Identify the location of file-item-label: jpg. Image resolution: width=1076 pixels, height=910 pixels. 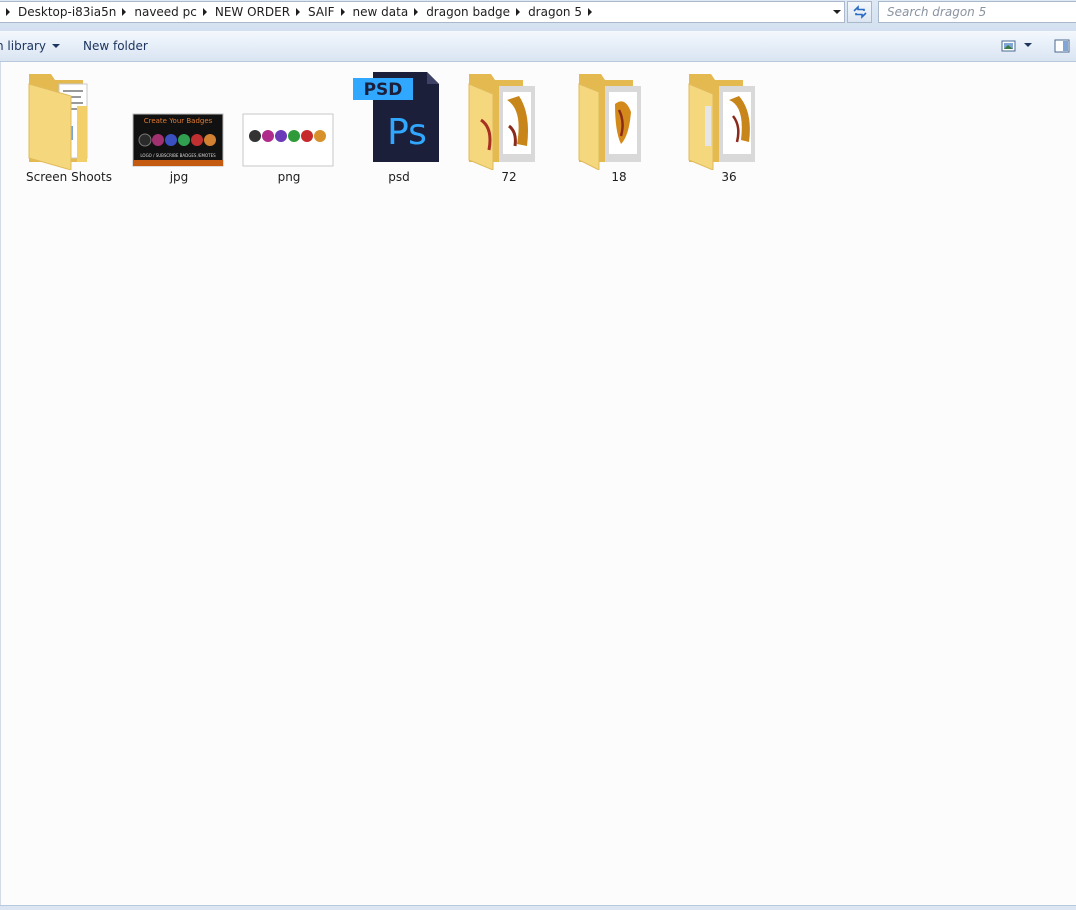
(179, 177).